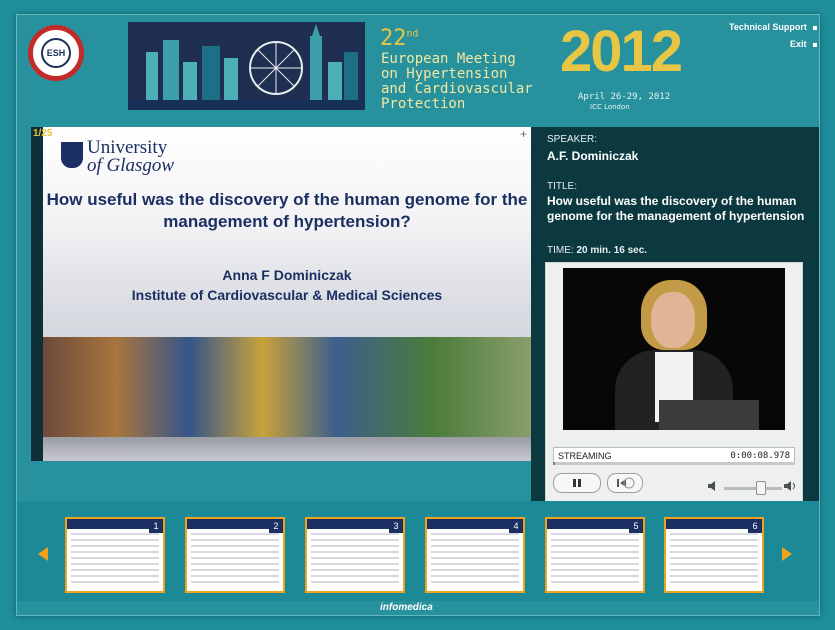 Image resolution: width=835 pixels, height=630 pixels. What do you see at coordinates (156, 526) in the screenshot?
I see `thumbnail-number: 1` at bounding box center [156, 526].